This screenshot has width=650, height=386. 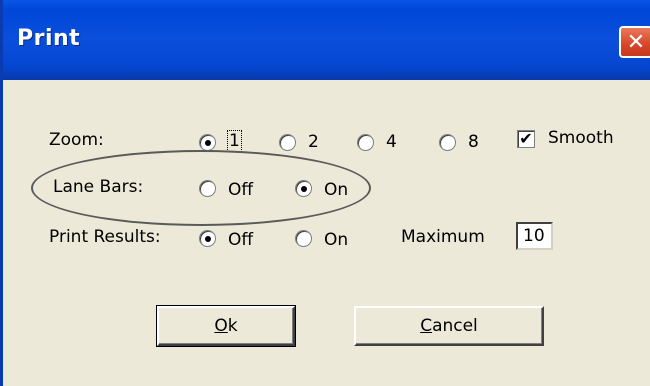 What do you see at coordinates (207, 188) in the screenshot?
I see `lane-bars-off-radio` at bounding box center [207, 188].